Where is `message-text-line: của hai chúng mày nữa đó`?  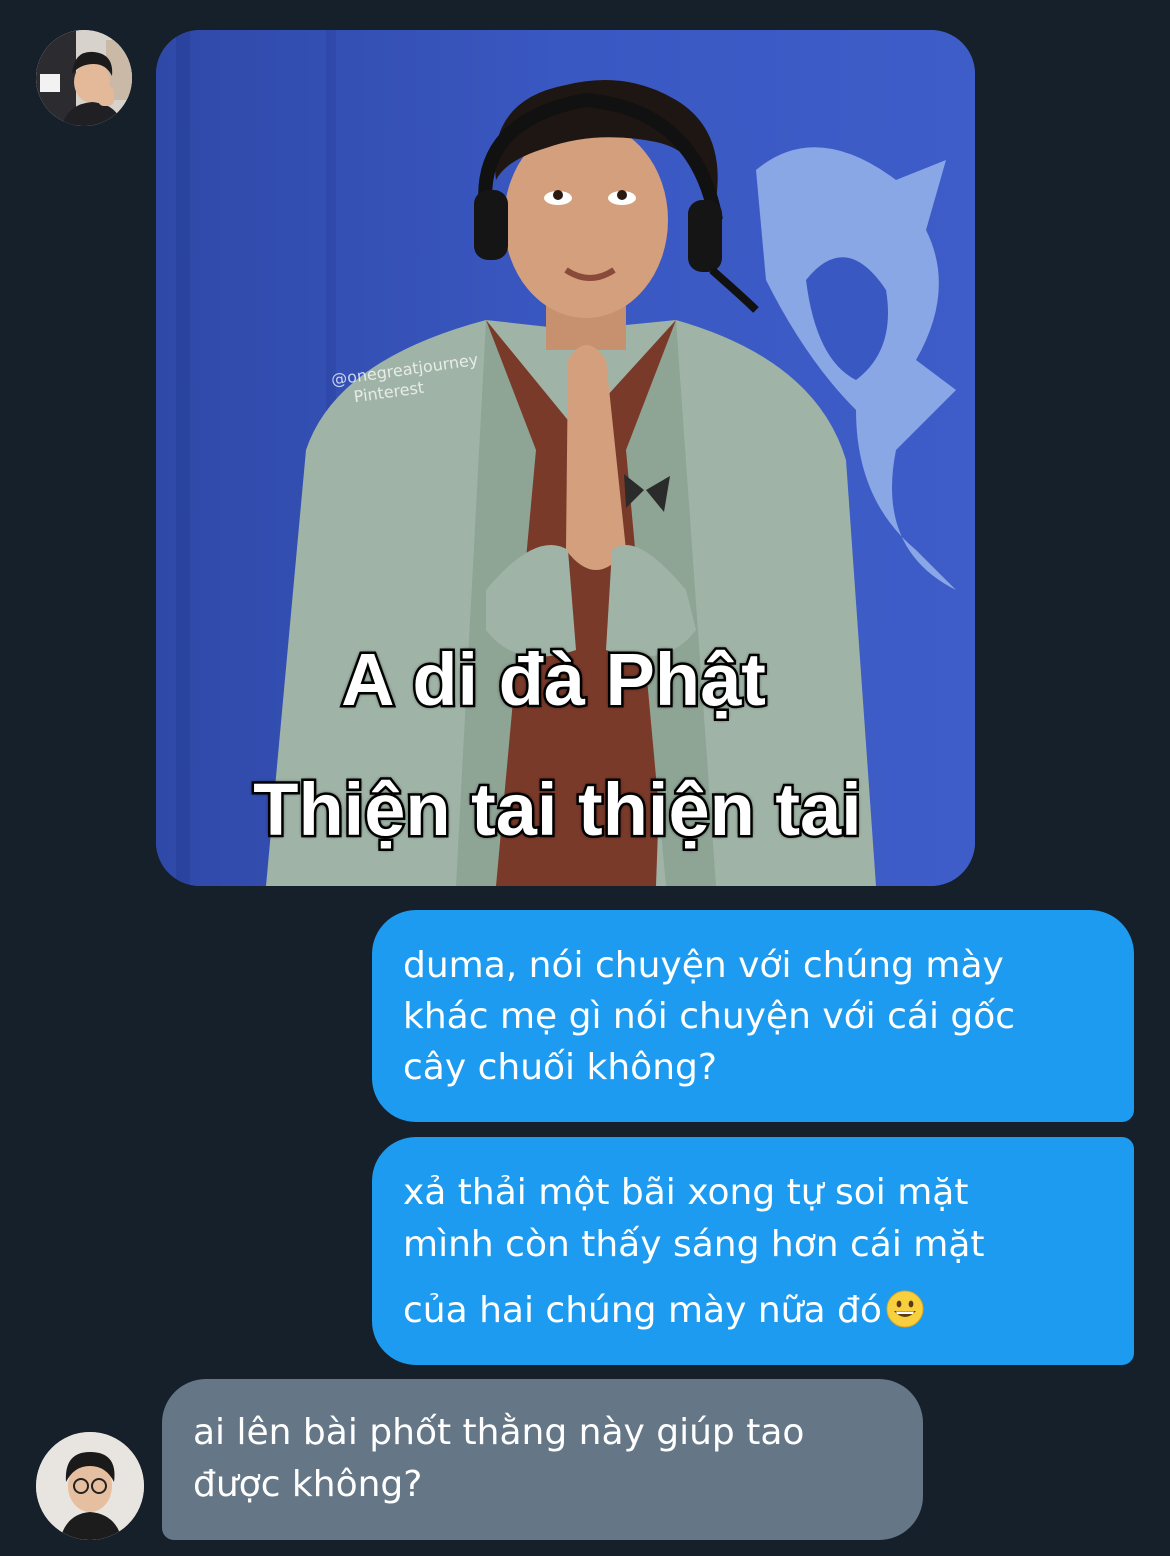 message-text-line: của hai chúng mày nữa đó is located at coordinates (642, 1310).